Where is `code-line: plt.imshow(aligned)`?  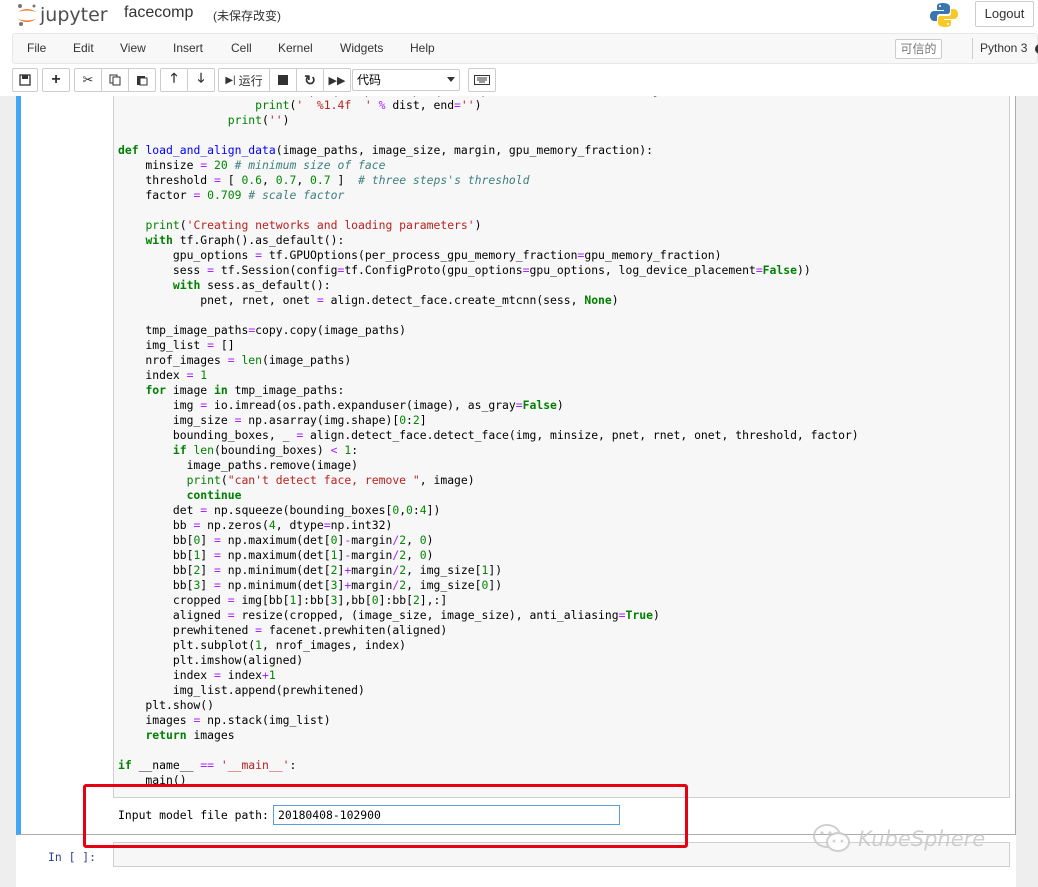
code-line: plt.imshow(aligned) is located at coordinates (211, 660).